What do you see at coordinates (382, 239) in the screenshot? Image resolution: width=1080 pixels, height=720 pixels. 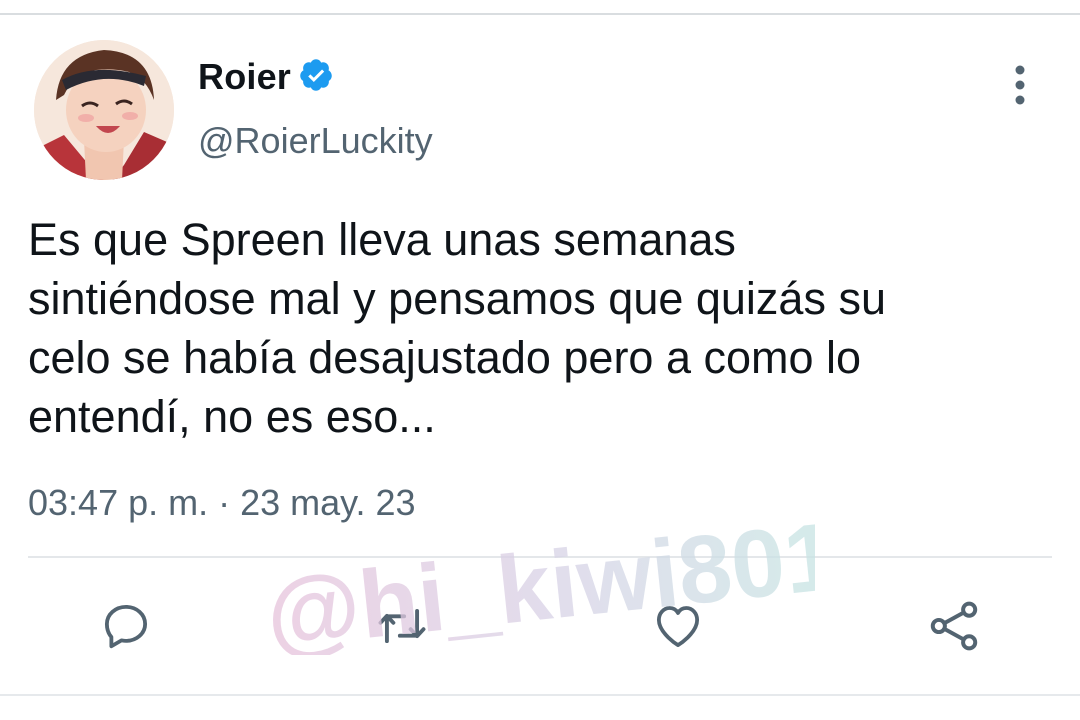 I see `tweet-text-line: Es que Spreen lleva unas semanas` at bounding box center [382, 239].